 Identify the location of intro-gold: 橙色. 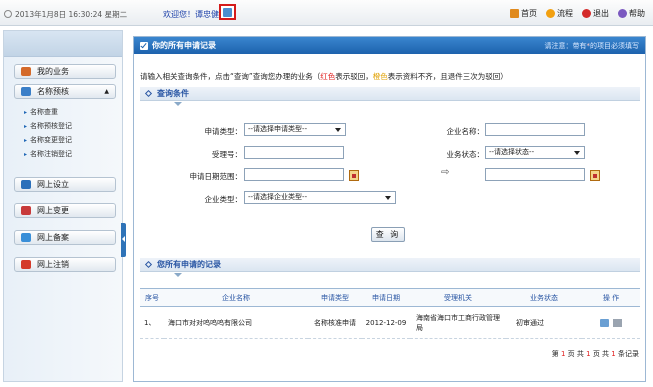
(380, 76).